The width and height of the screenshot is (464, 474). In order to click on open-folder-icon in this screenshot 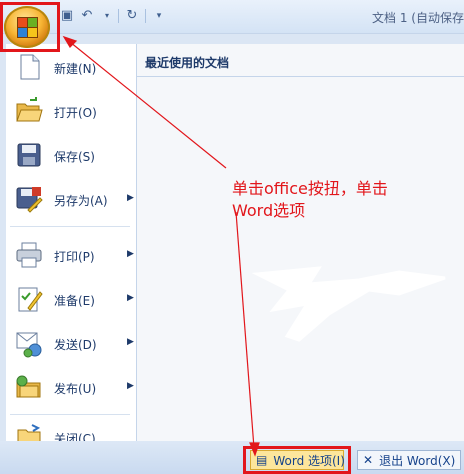, I will do `click(29, 109)`.